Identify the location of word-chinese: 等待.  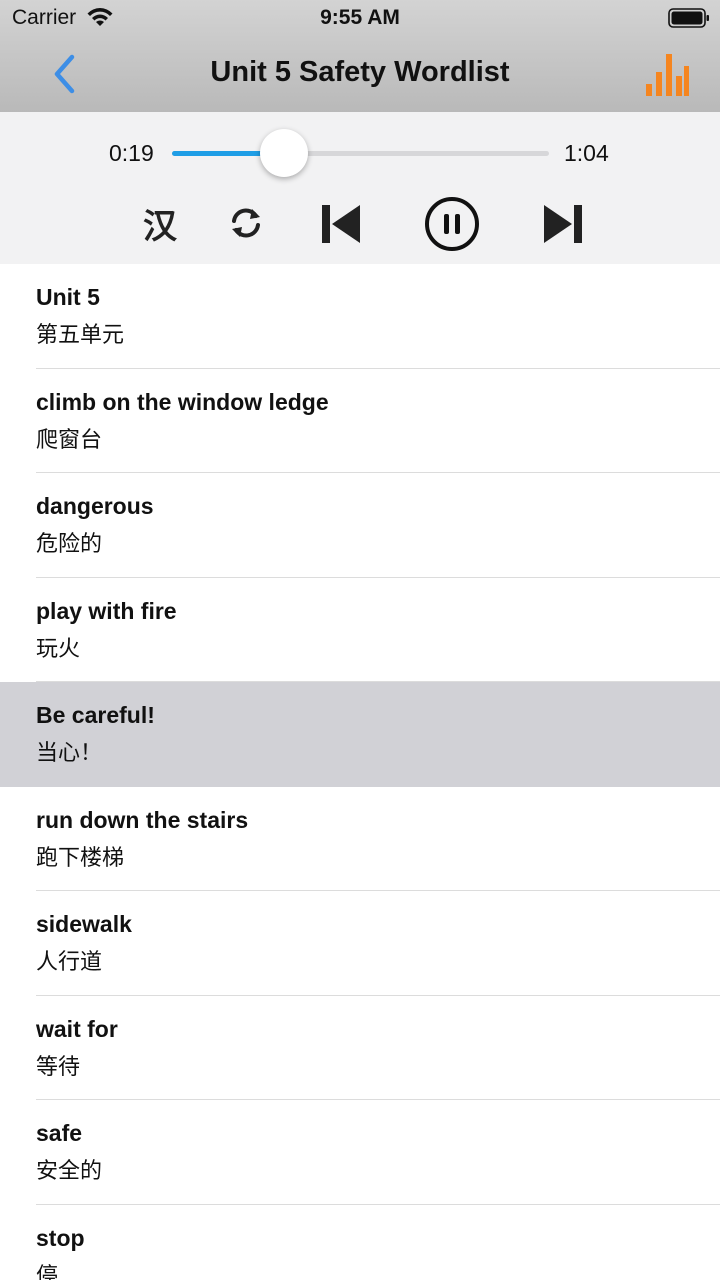
(58, 1067).